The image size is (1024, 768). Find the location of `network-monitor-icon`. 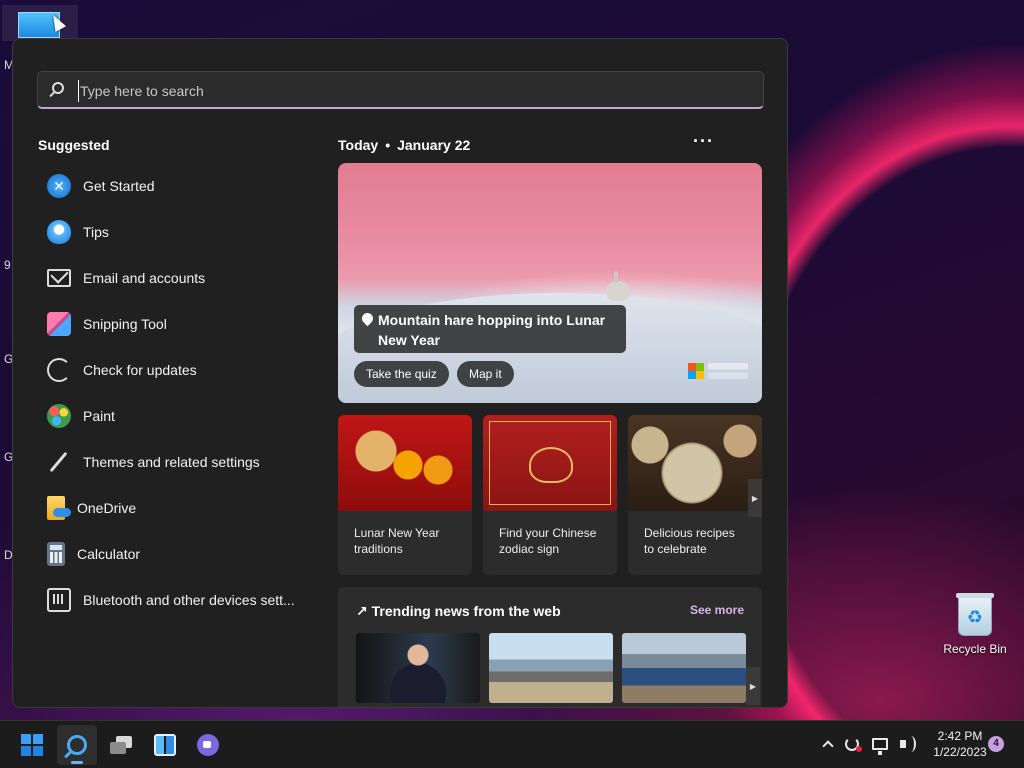

network-monitor-icon is located at coordinates (880, 746).